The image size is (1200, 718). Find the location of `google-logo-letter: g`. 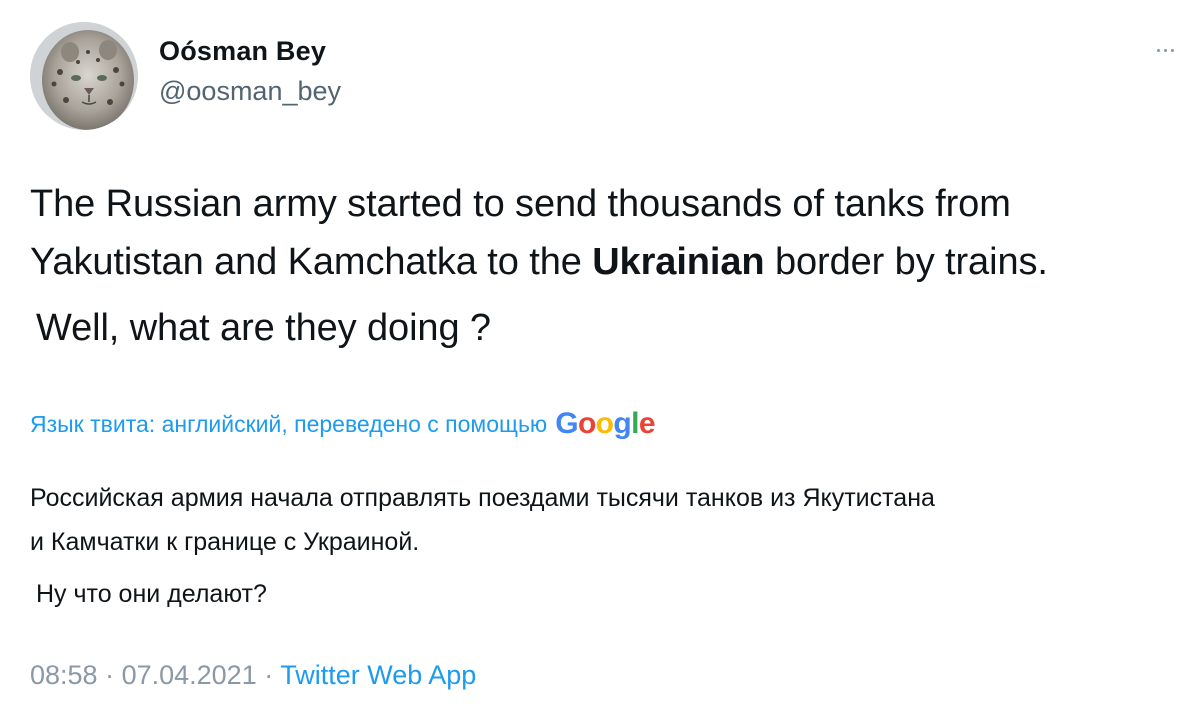

google-logo-letter: g is located at coordinates (622, 423).